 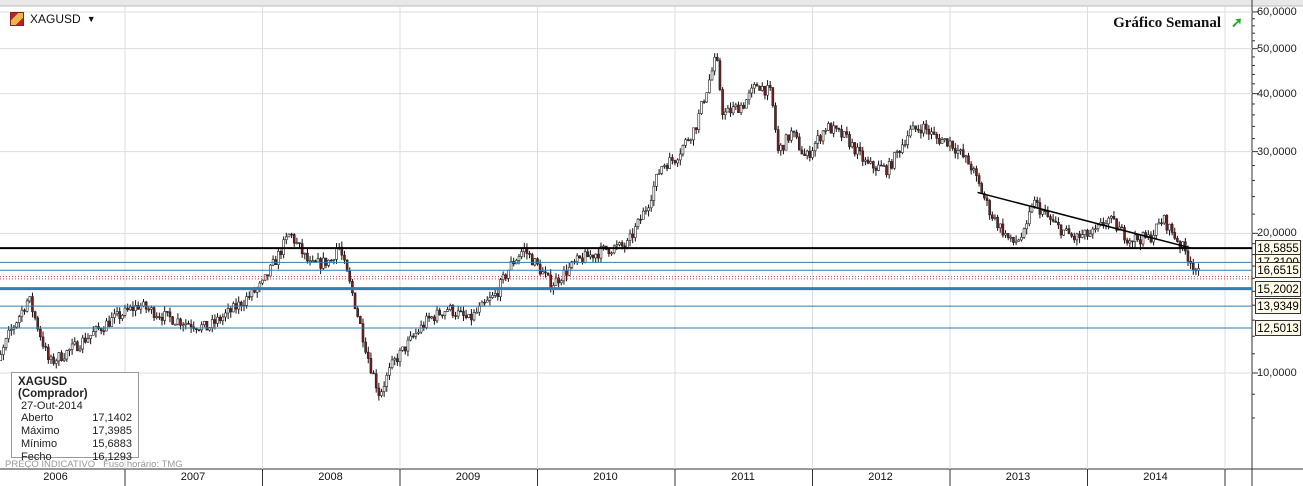 What do you see at coordinates (1277, 233) in the screenshot?
I see `y-tick-label: 20,0000` at bounding box center [1277, 233].